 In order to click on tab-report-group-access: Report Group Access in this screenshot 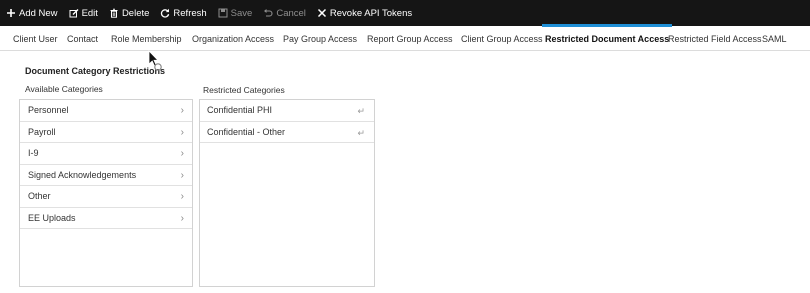, I will do `click(410, 38)`.